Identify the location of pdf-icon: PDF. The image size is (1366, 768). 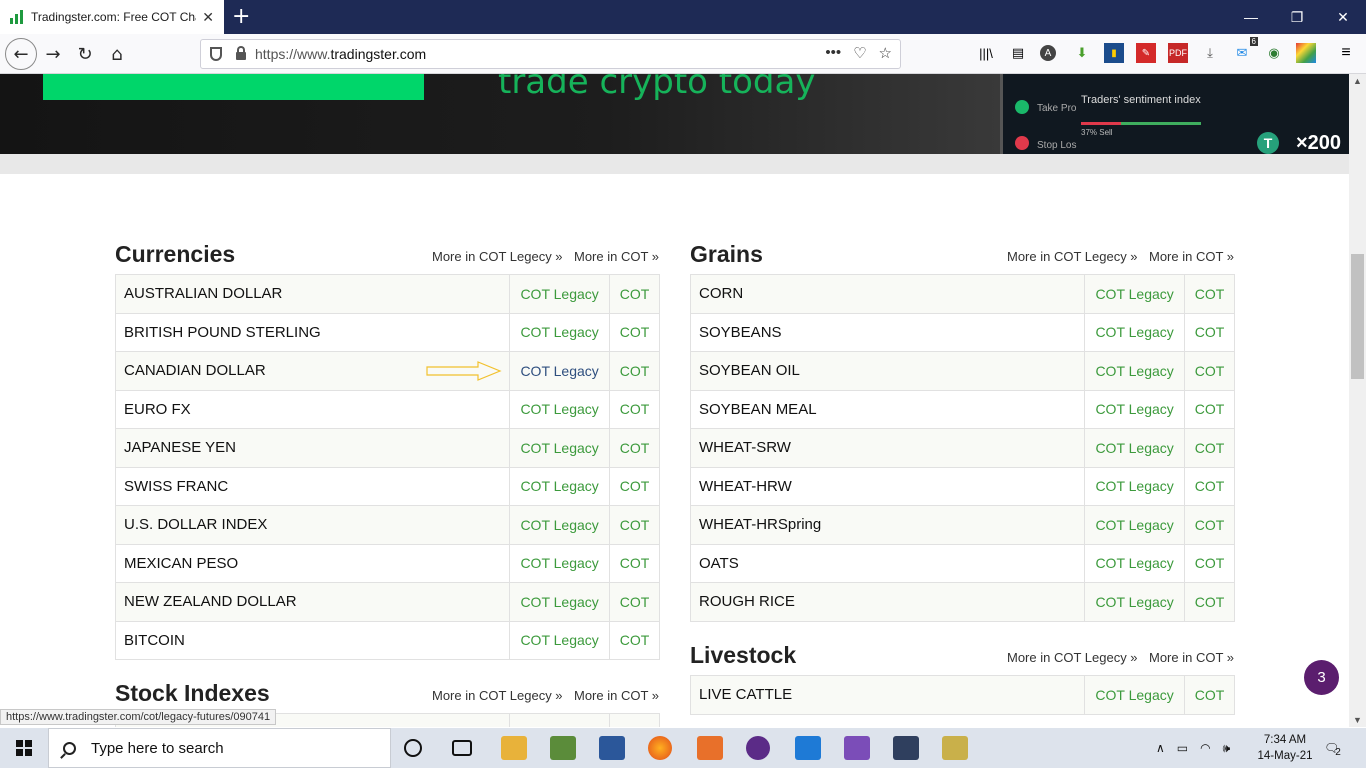
(1178, 53).